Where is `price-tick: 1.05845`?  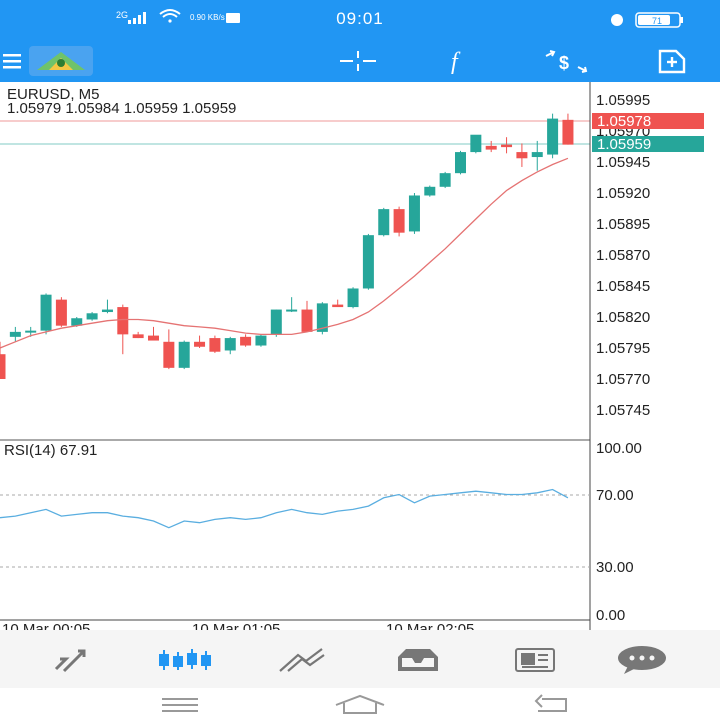 price-tick: 1.05845 is located at coordinates (623, 286).